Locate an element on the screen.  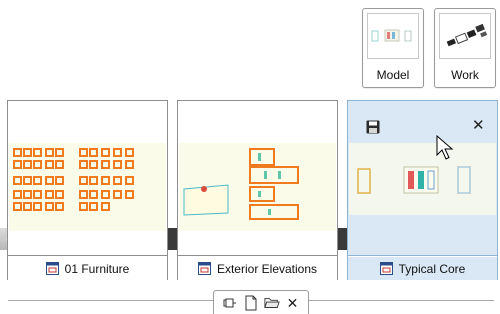
elevations-drawing is located at coordinates (241, 184).